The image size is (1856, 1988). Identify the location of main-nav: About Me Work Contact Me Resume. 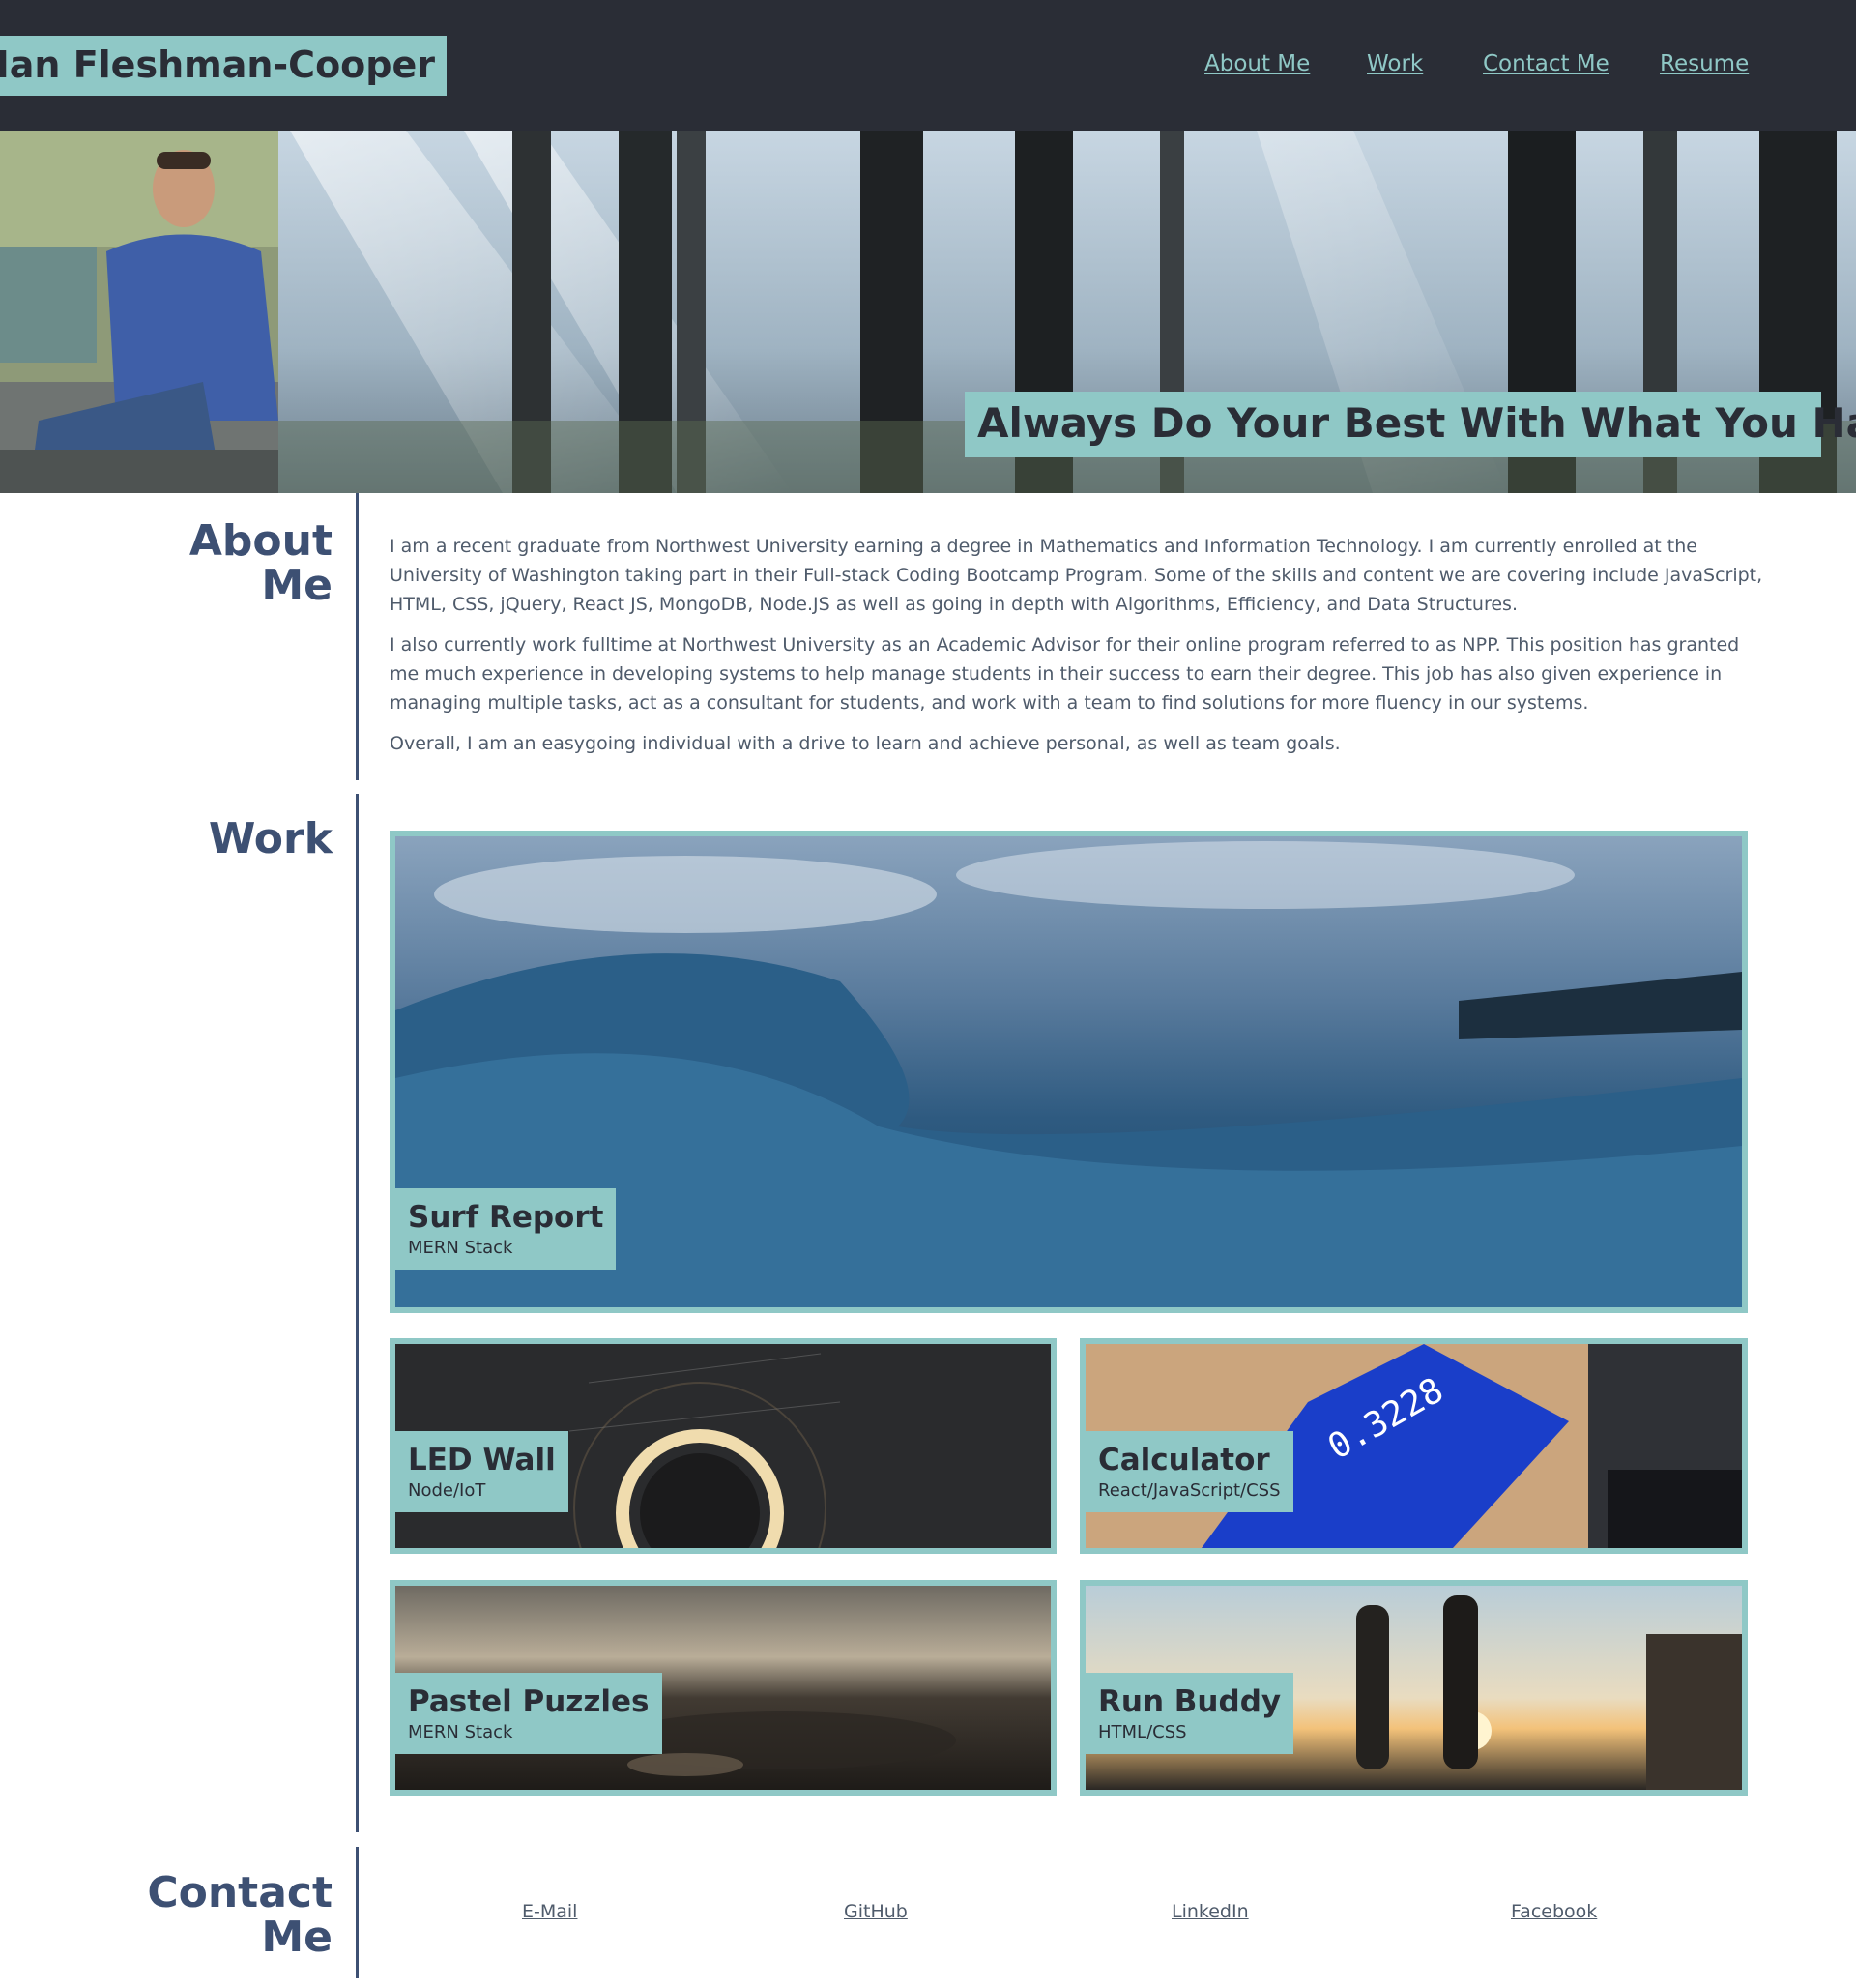
(928, 67).